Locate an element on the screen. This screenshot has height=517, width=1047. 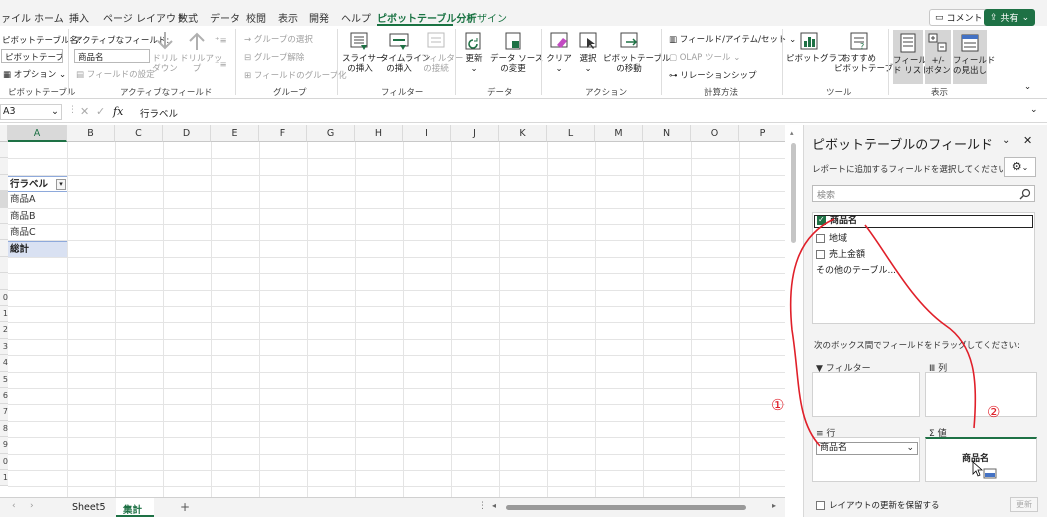
insert-timeline-button: タイムライン の挿入 is located at coordinates (405, 52).